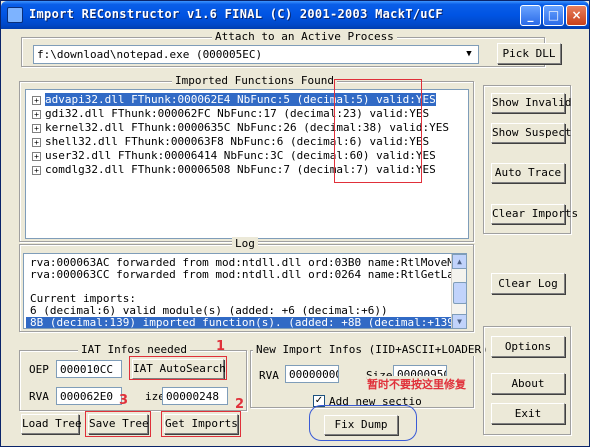  What do you see at coordinates (39, 369) in the screenshot?
I see `oep-label: OEP` at bounding box center [39, 369].